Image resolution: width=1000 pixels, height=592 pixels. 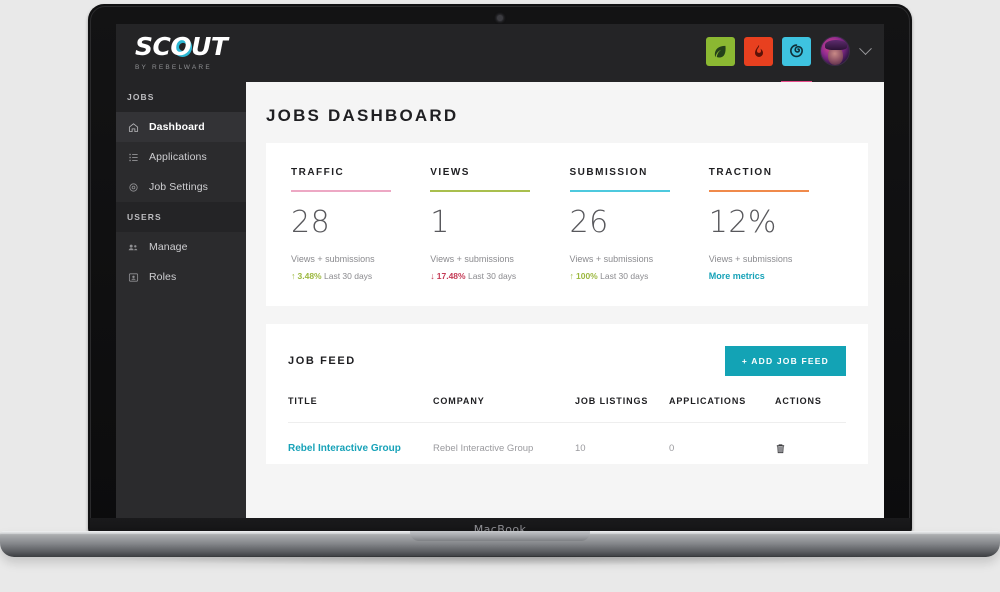 What do you see at coordinates (178, 157) in the screenshot?
I see `sidebar-item-label: Applications` at bounding box center [178, 157].